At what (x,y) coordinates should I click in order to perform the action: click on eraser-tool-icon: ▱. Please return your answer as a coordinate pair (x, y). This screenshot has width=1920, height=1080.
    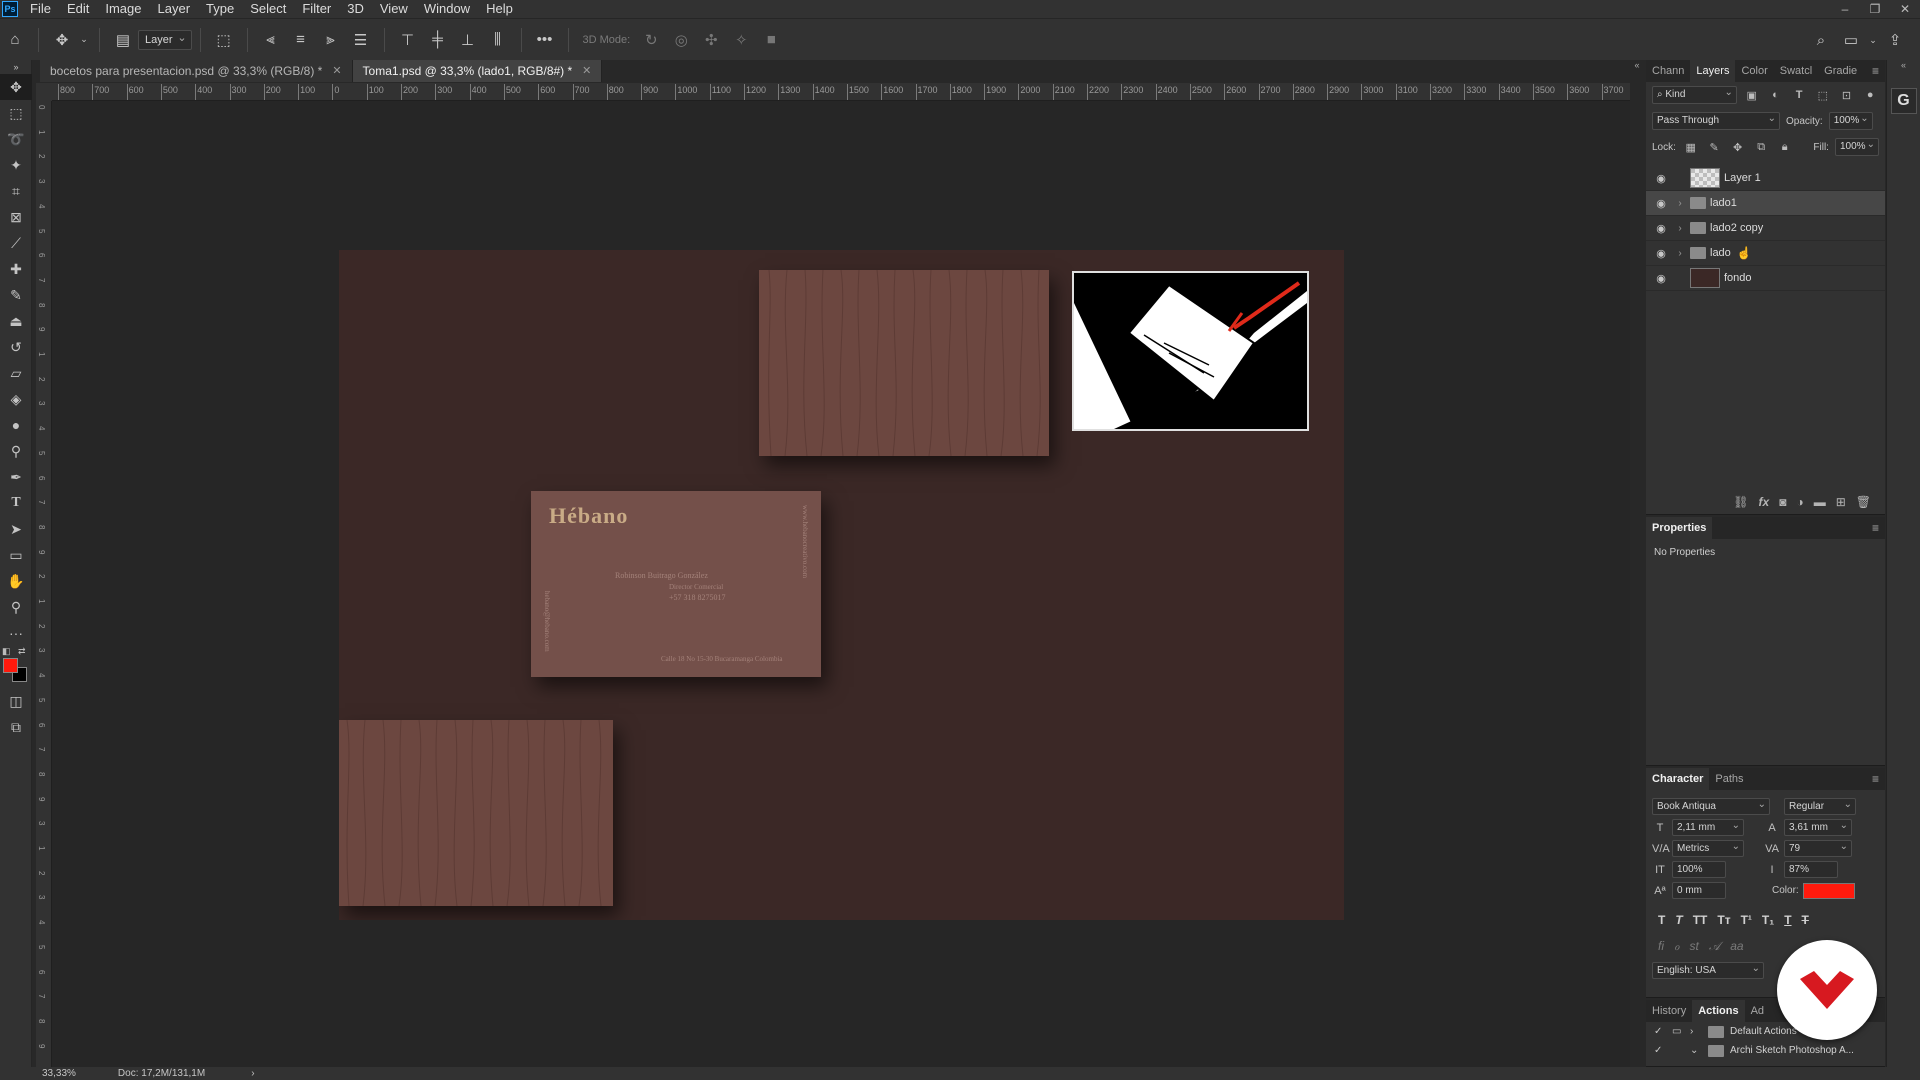
    Looking at the image, I should click on (16, 373).